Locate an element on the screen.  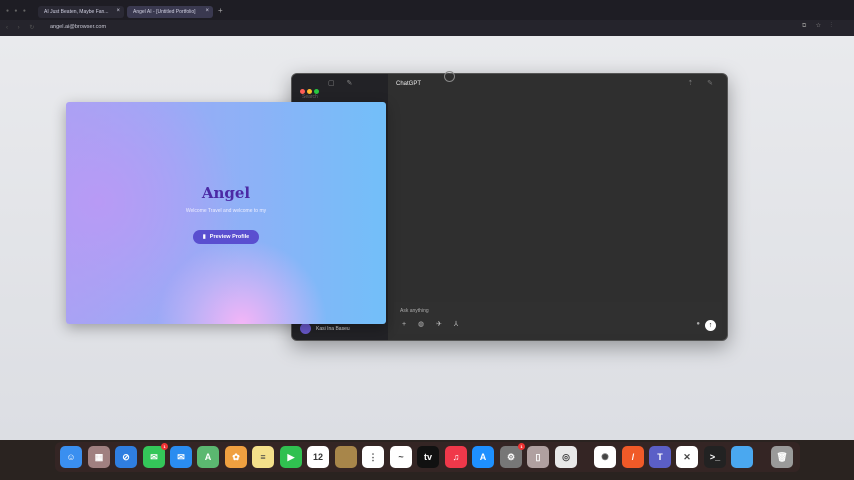
dock-glyph: 12 is located at coordinates (317, 457).